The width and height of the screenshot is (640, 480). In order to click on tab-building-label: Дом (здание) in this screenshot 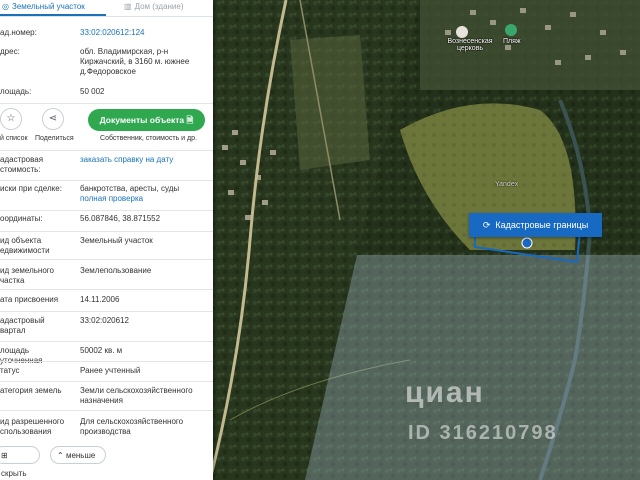, I will do `click(159, 6)`.